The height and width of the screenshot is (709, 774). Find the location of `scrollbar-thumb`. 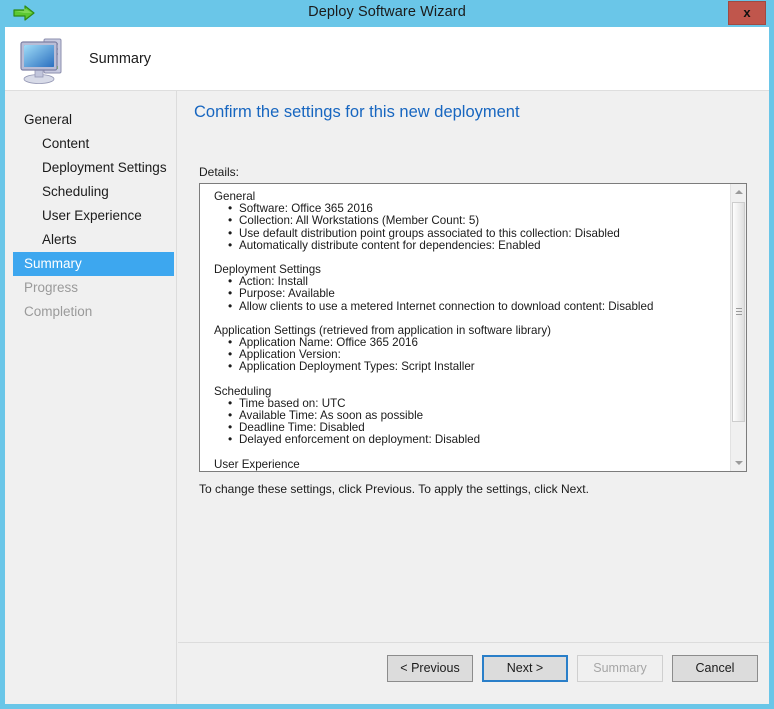

scrollbar-thumb is located at coordinates (738, 312).